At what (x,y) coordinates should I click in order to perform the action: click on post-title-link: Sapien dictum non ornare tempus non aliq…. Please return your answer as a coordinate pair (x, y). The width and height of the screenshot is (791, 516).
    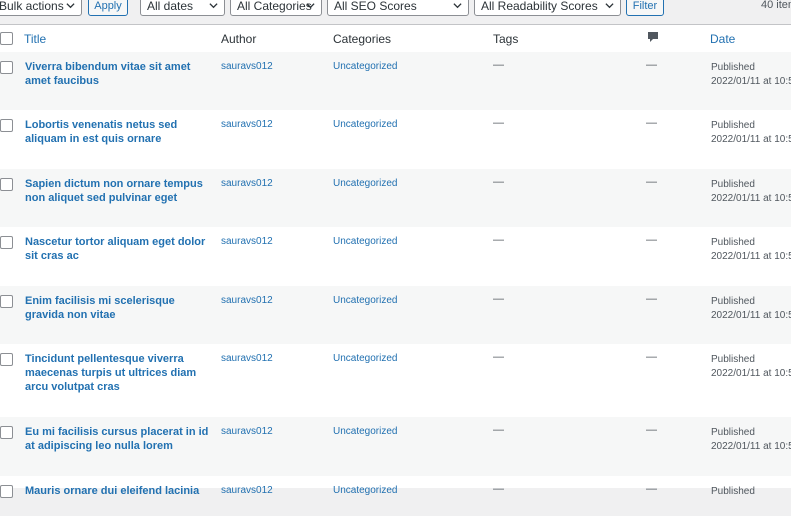
    Looking at the image, I should click on (117, 191).